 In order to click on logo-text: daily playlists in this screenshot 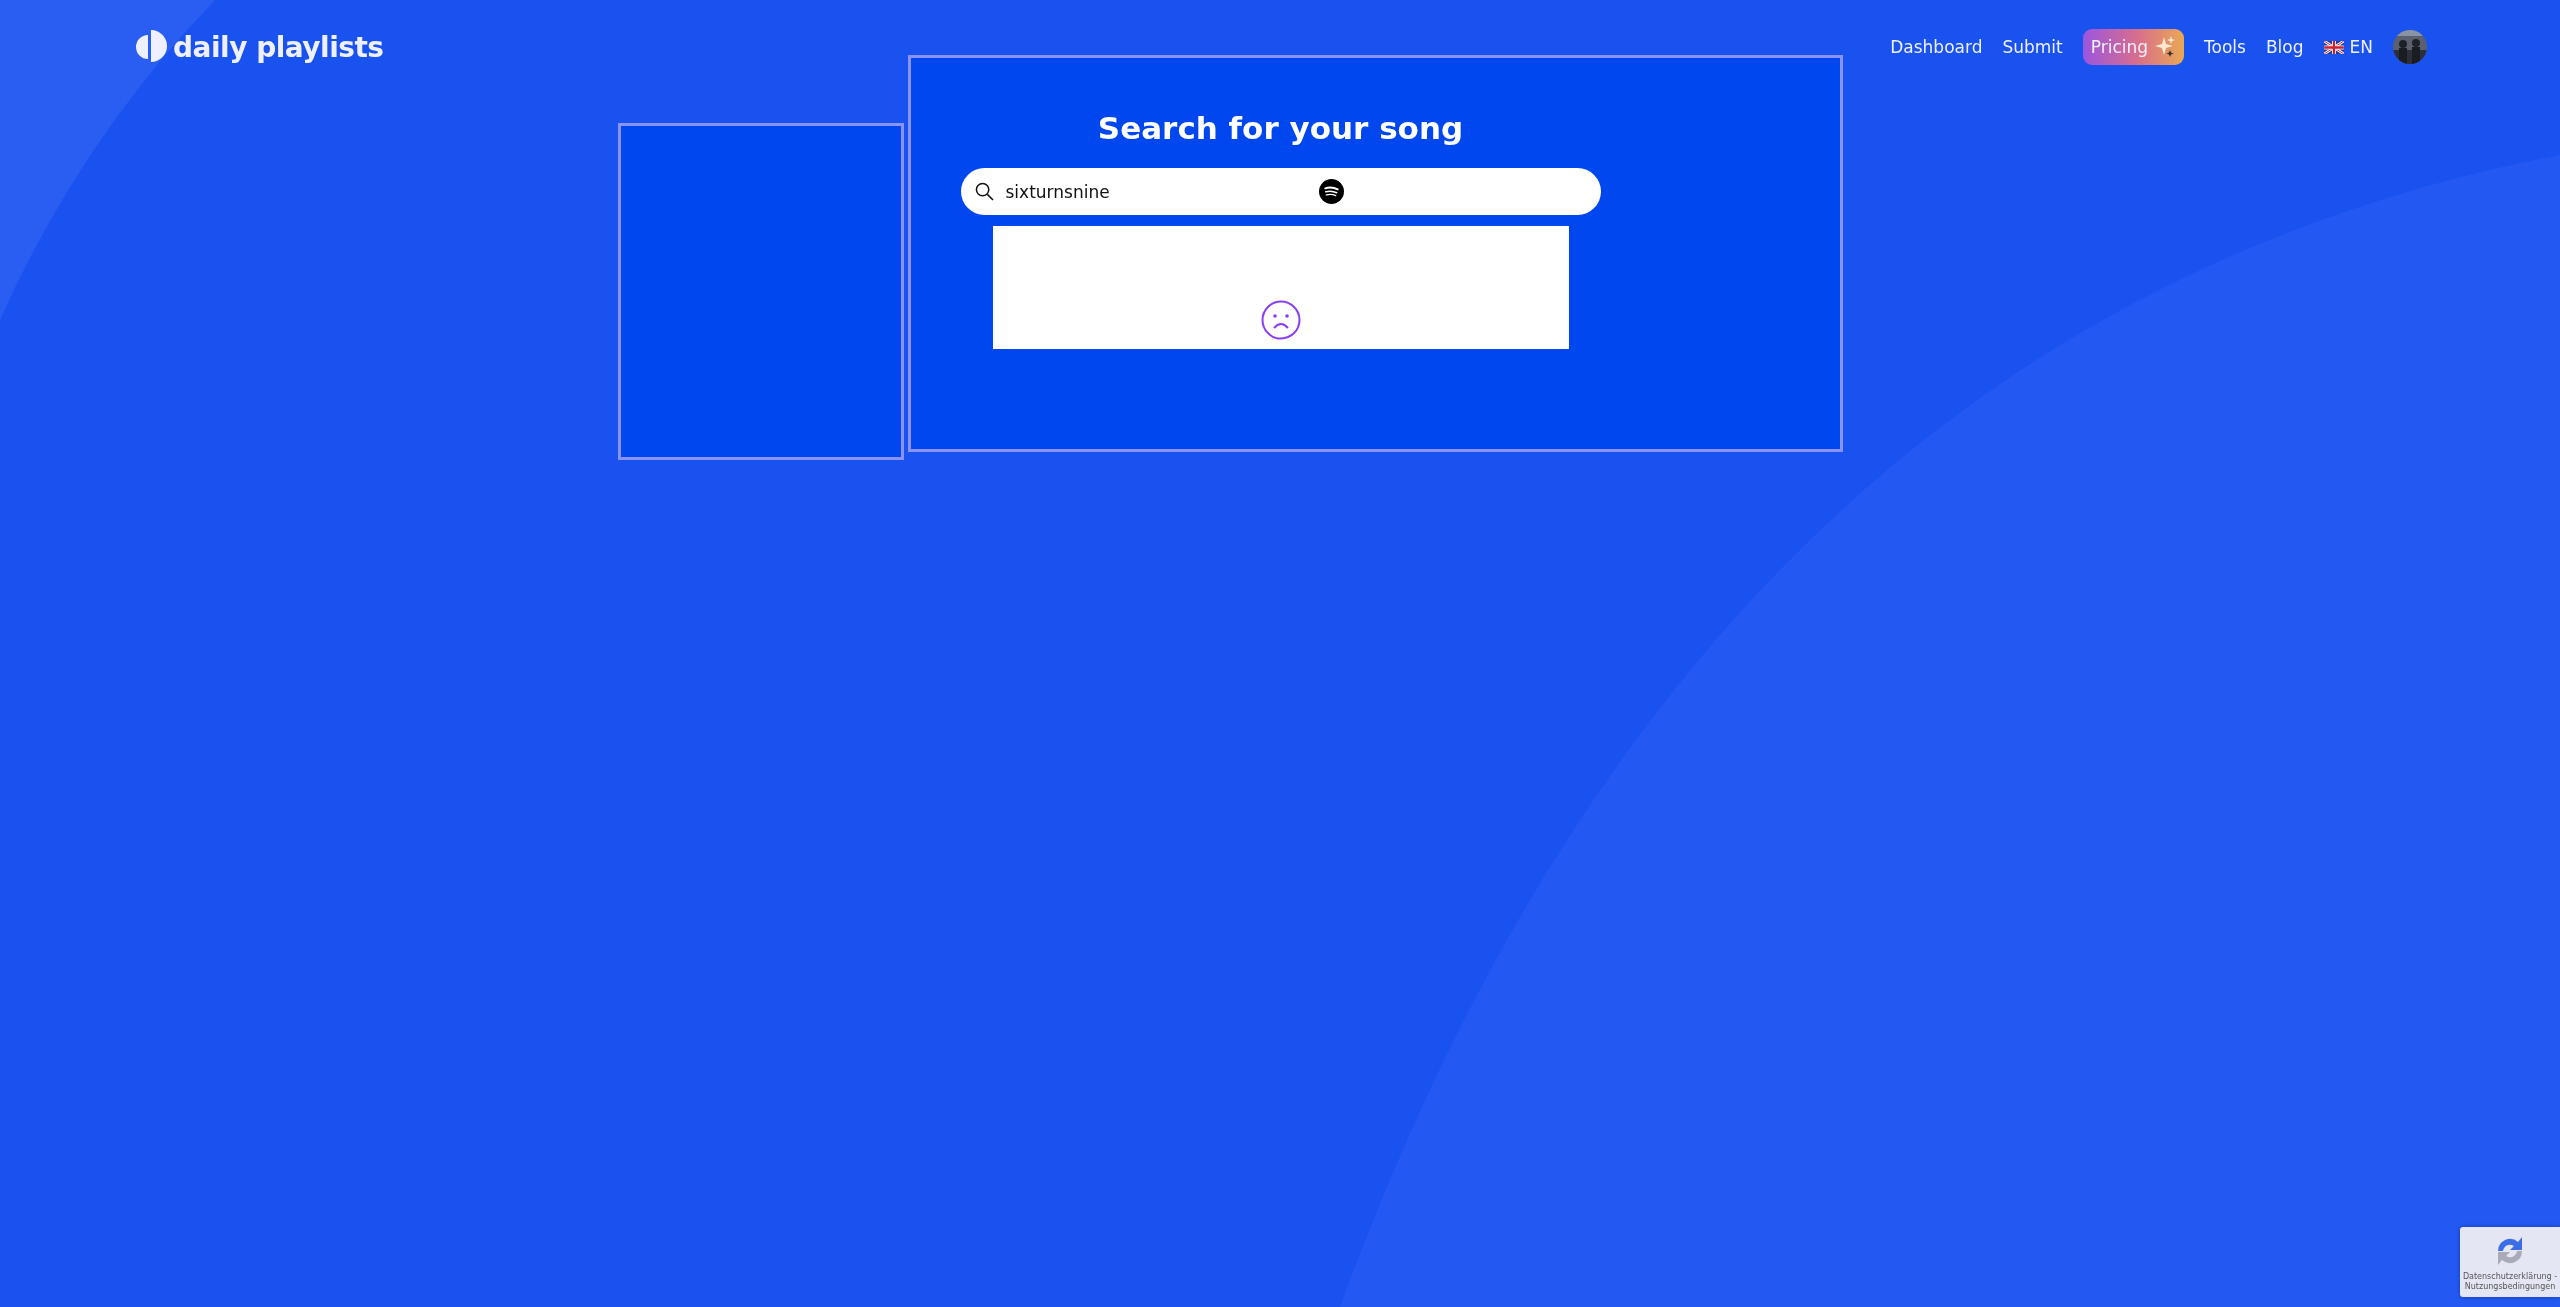, I will do `click(278, 47)`.